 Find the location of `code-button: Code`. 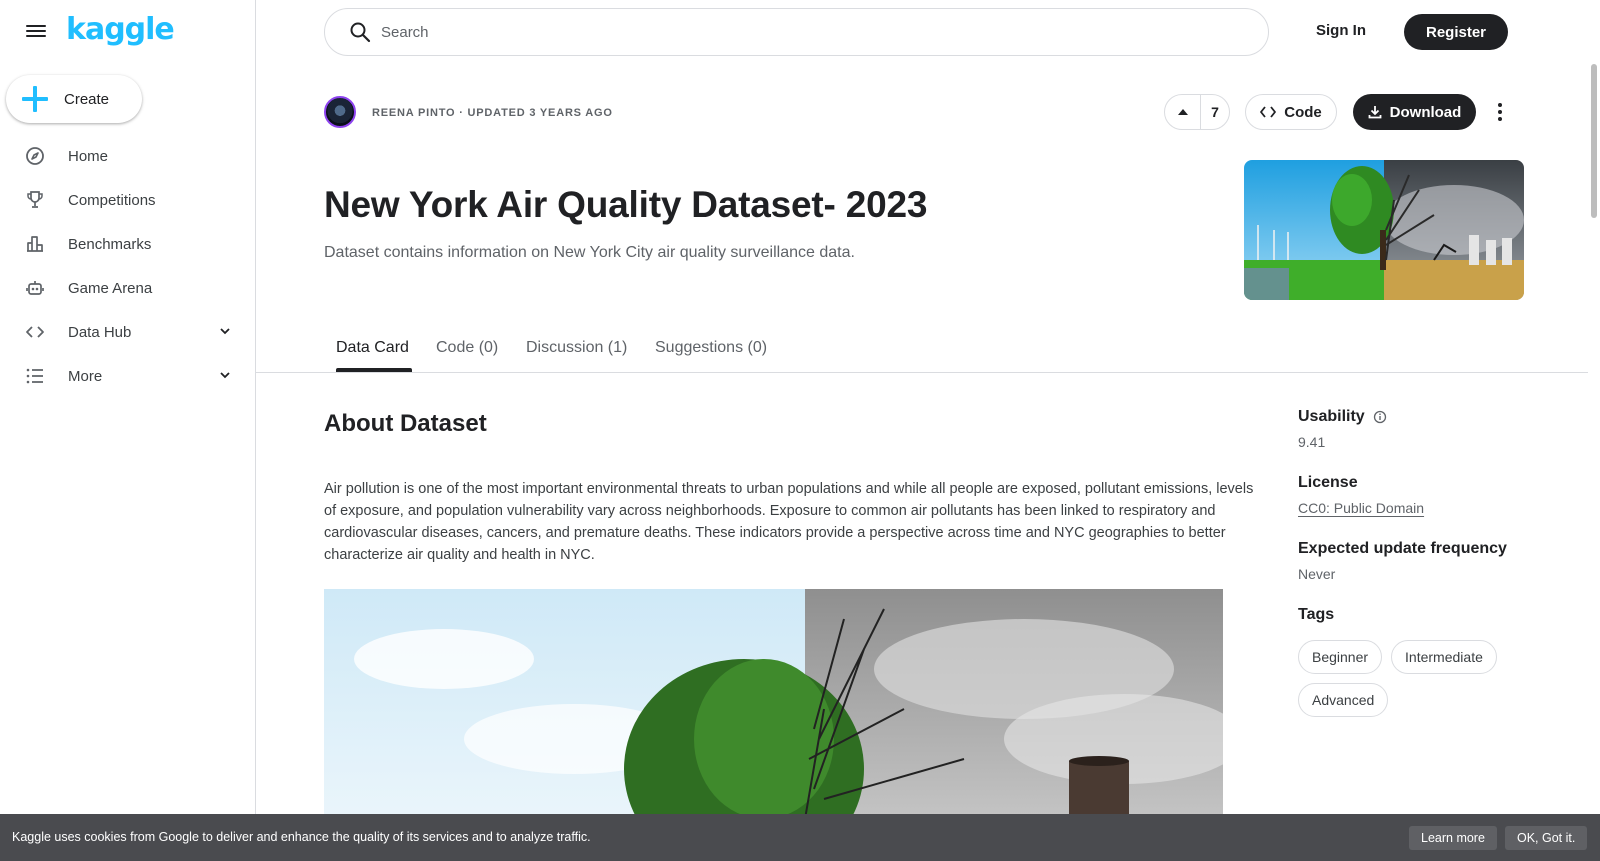

code-button: Code is located at coordinates (1291, 112).